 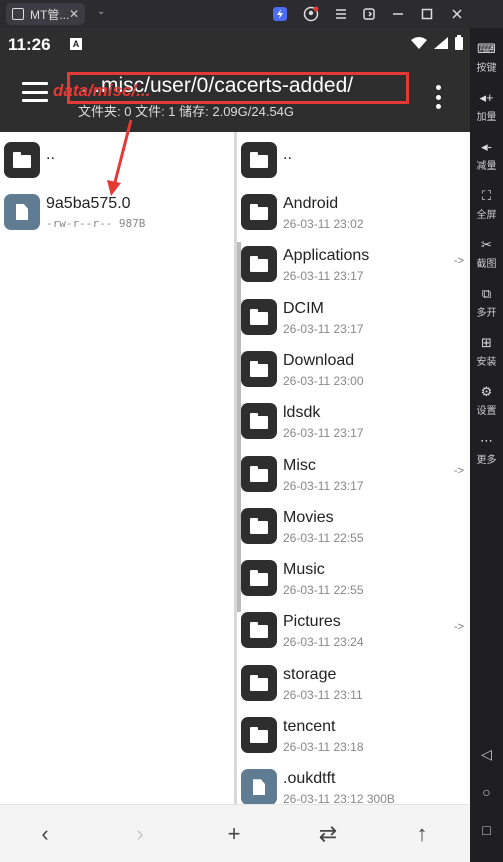 I want to click on minimize-icon, so click(x=398, y=14).